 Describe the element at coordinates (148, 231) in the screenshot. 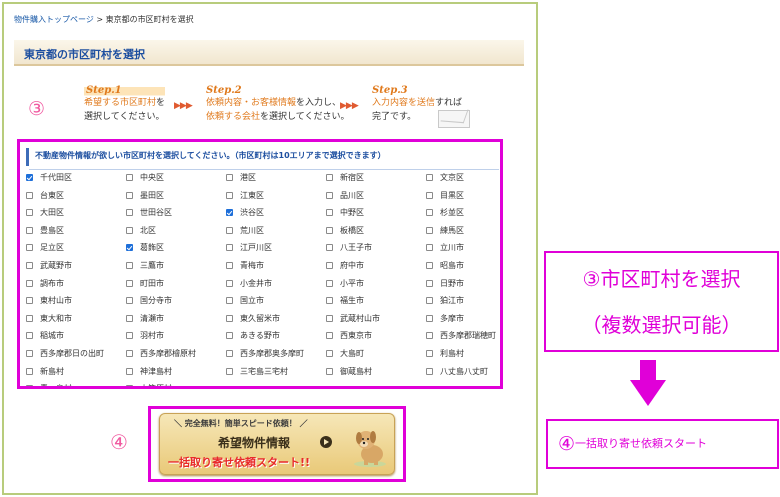

I see `city-label: 北区` at that location.